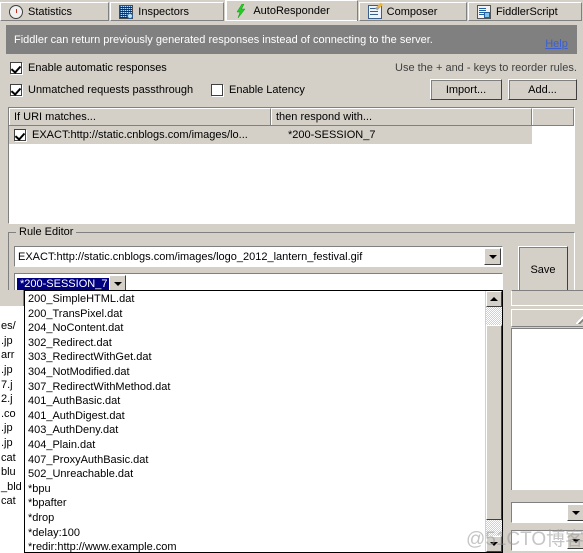  I want to click on unmatched-requests-passthrough-row: Unmatched requests passthrough, so click(101, 90).